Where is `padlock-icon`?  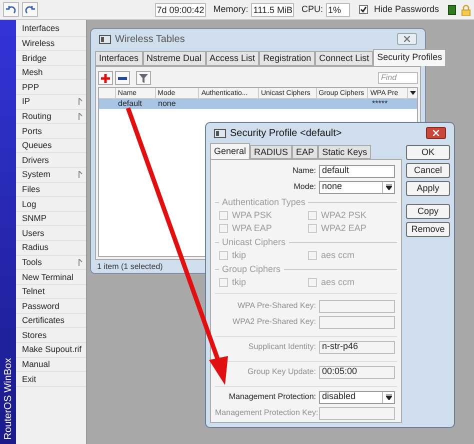
padlock-icon is located at coordinates (466, 10).